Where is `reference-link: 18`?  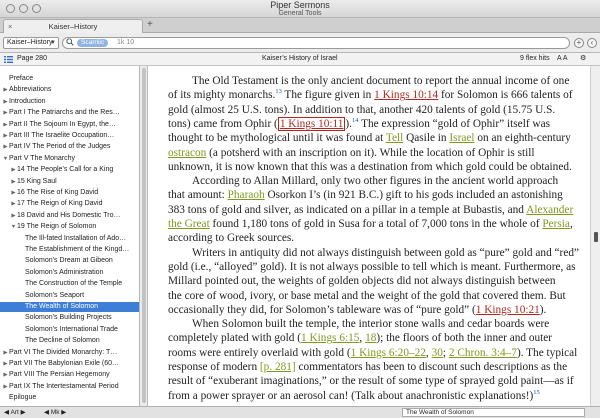 reference-link: 18 is located at coordinates (370, 338).